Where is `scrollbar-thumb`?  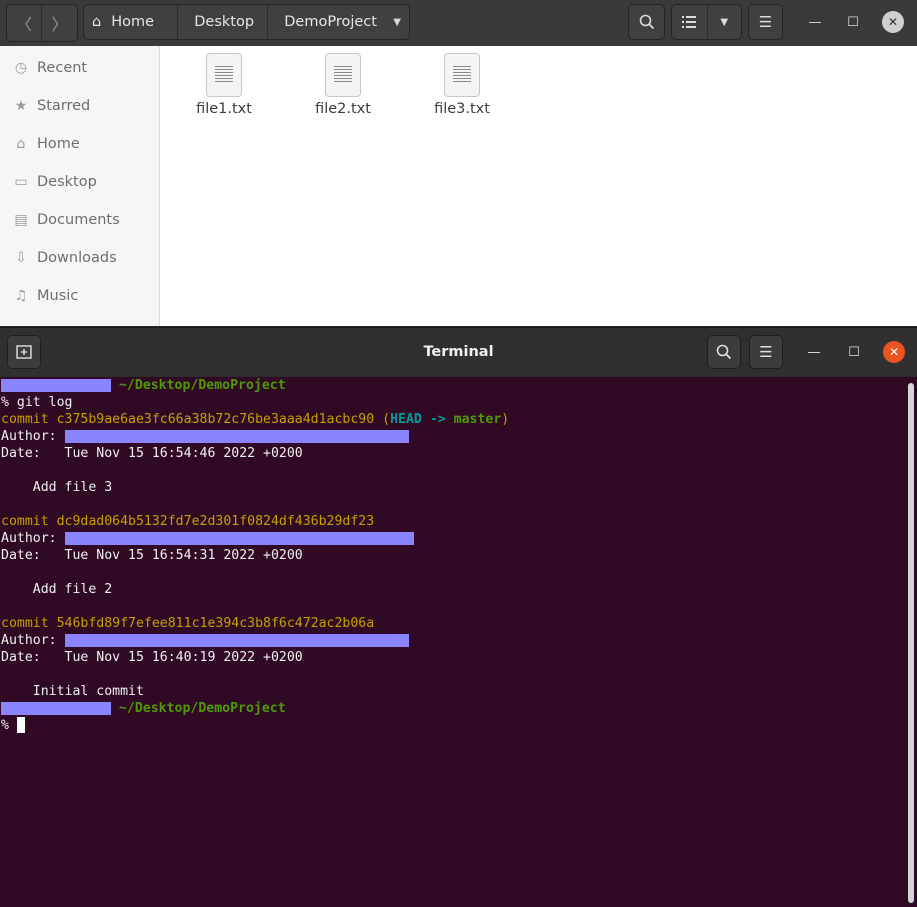 scrollbar-thumb is located at coordinates (911, 643).